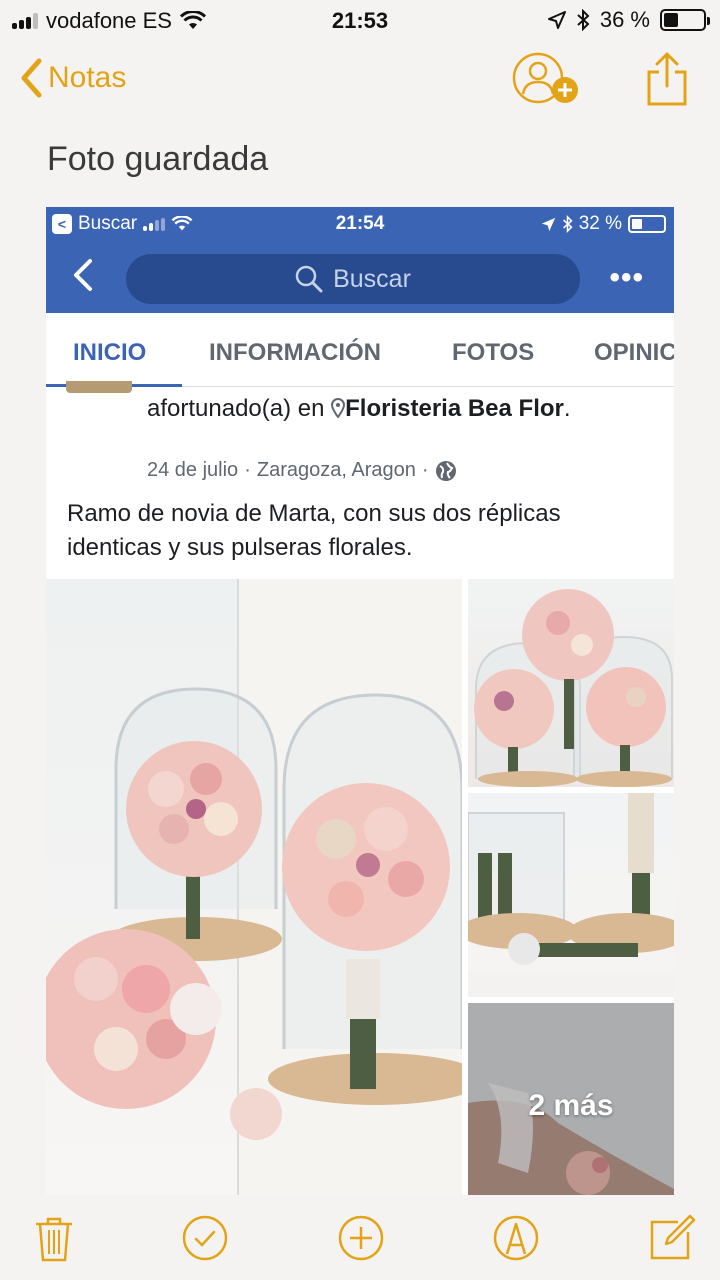 The image size is (720, 1280). Describe the element at coordinates (295, 353) in the screenshot. I see `tab-informacion: INFORMACIÓN` at that location.